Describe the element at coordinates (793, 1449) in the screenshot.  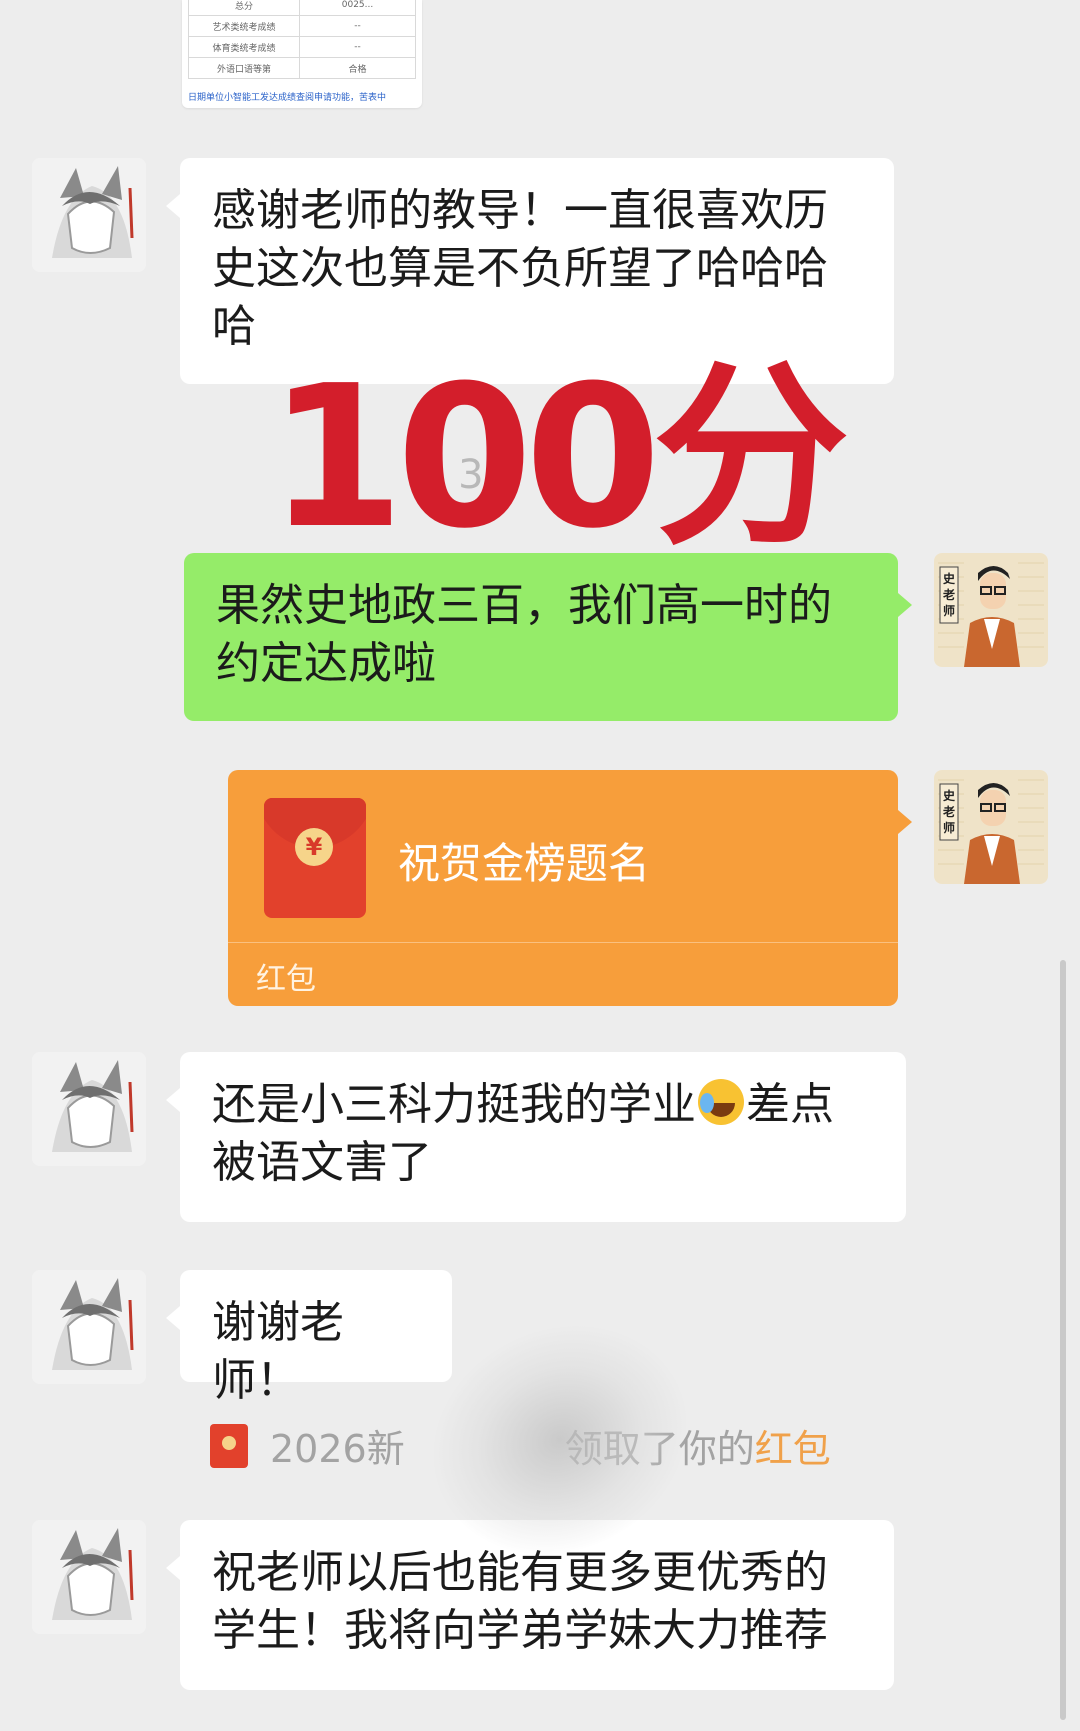
I see `notice-red-packet-link: 红包` at that location.